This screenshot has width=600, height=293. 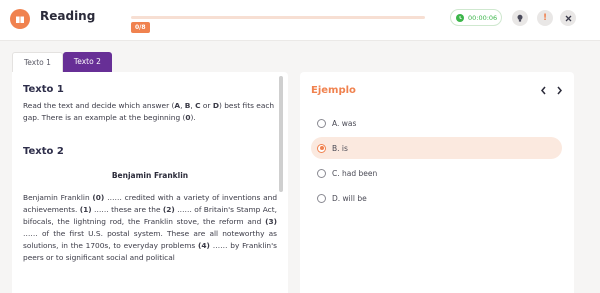 I want to click on chevron-right-icon, so click(x=559, y=90).